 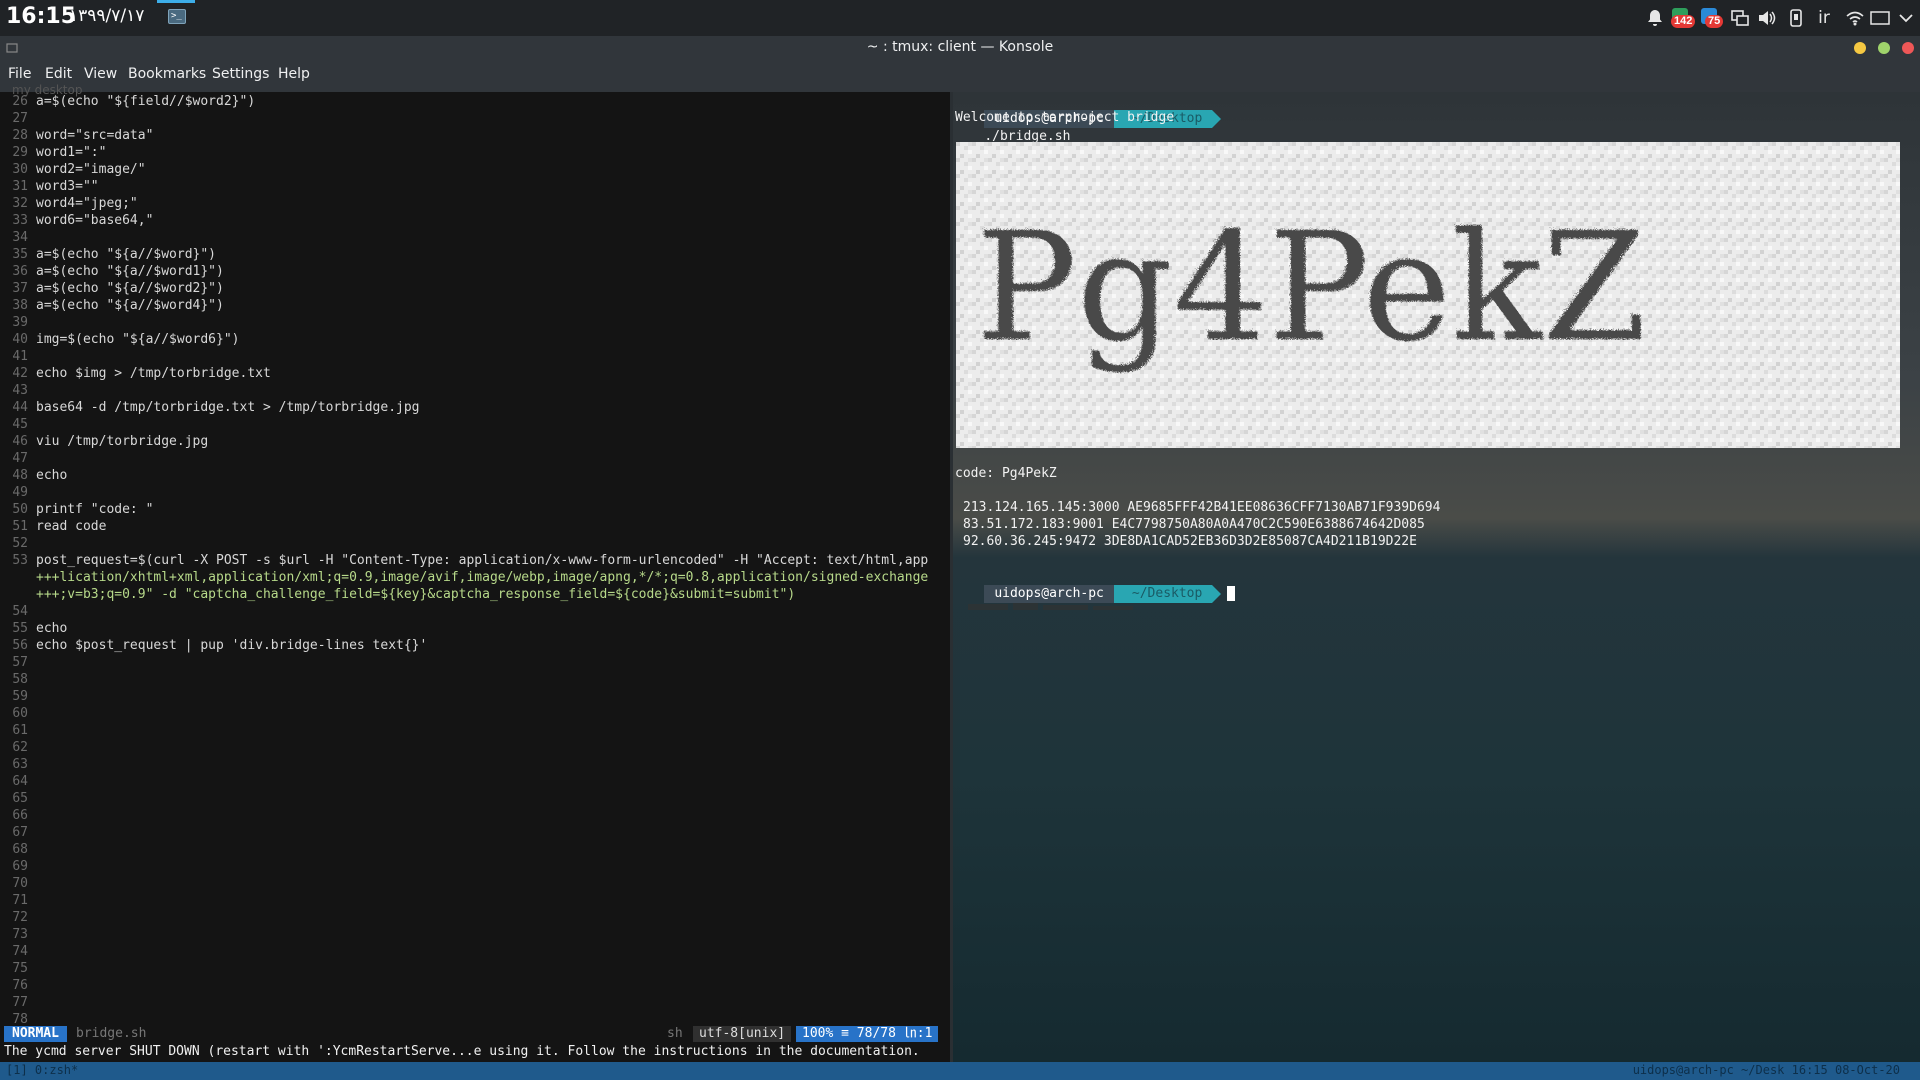 I want to click on tmux-window-list: [1] 0:zsh*, so click(x=42, y=1070).